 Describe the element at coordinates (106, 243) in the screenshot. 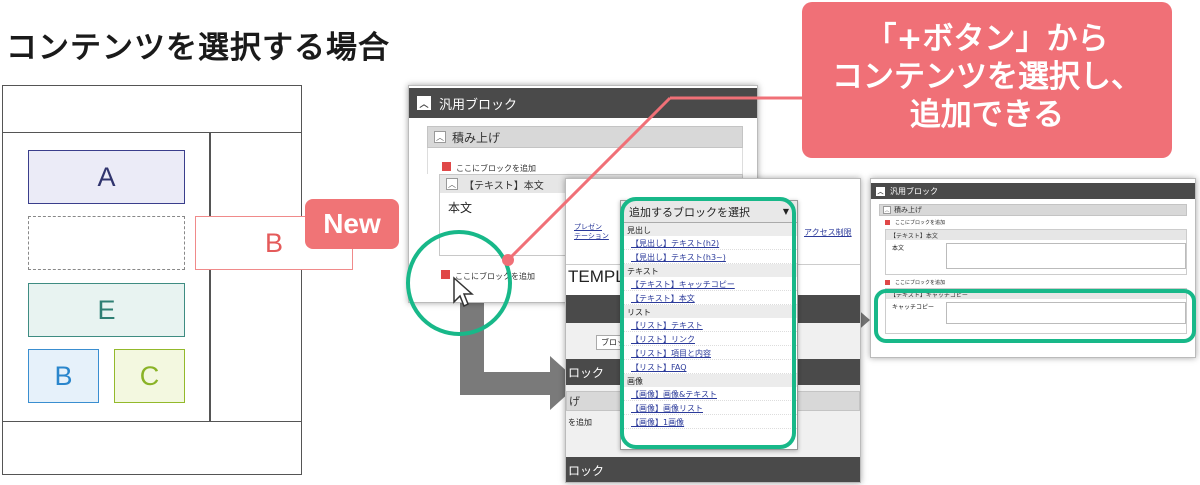

I see `insert-slot` at that location.